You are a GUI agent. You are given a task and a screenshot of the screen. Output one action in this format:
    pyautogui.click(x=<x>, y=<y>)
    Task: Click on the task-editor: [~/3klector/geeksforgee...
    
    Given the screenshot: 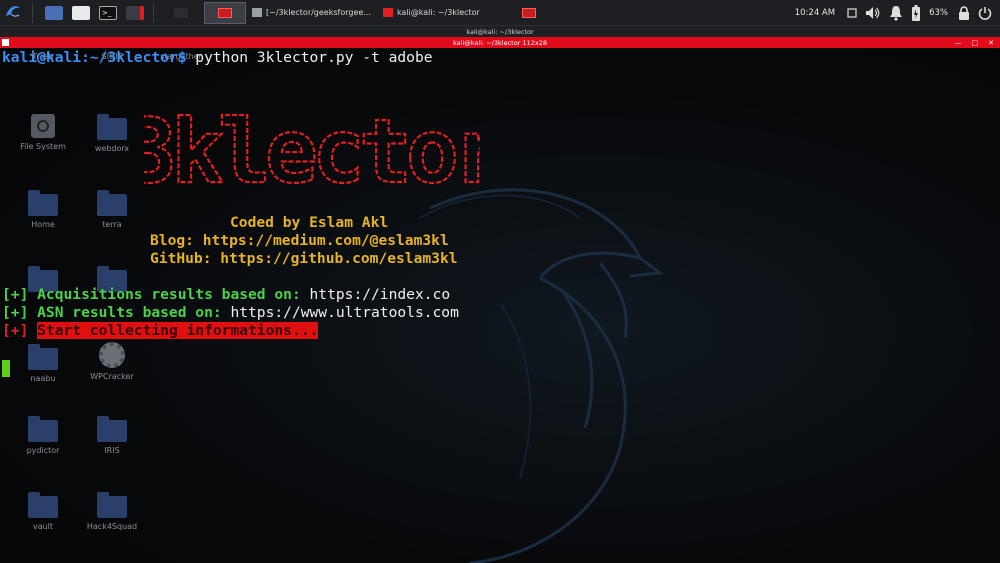 What is the action you would take?
    pyautogui.click(x=311, y=13)
    